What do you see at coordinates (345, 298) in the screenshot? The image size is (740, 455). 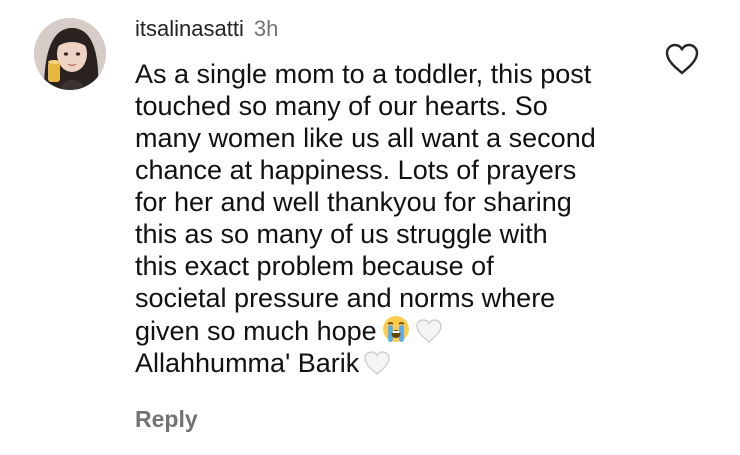 I see `comment-line: societal pressure and norms where` at bounding box center [345, 298].